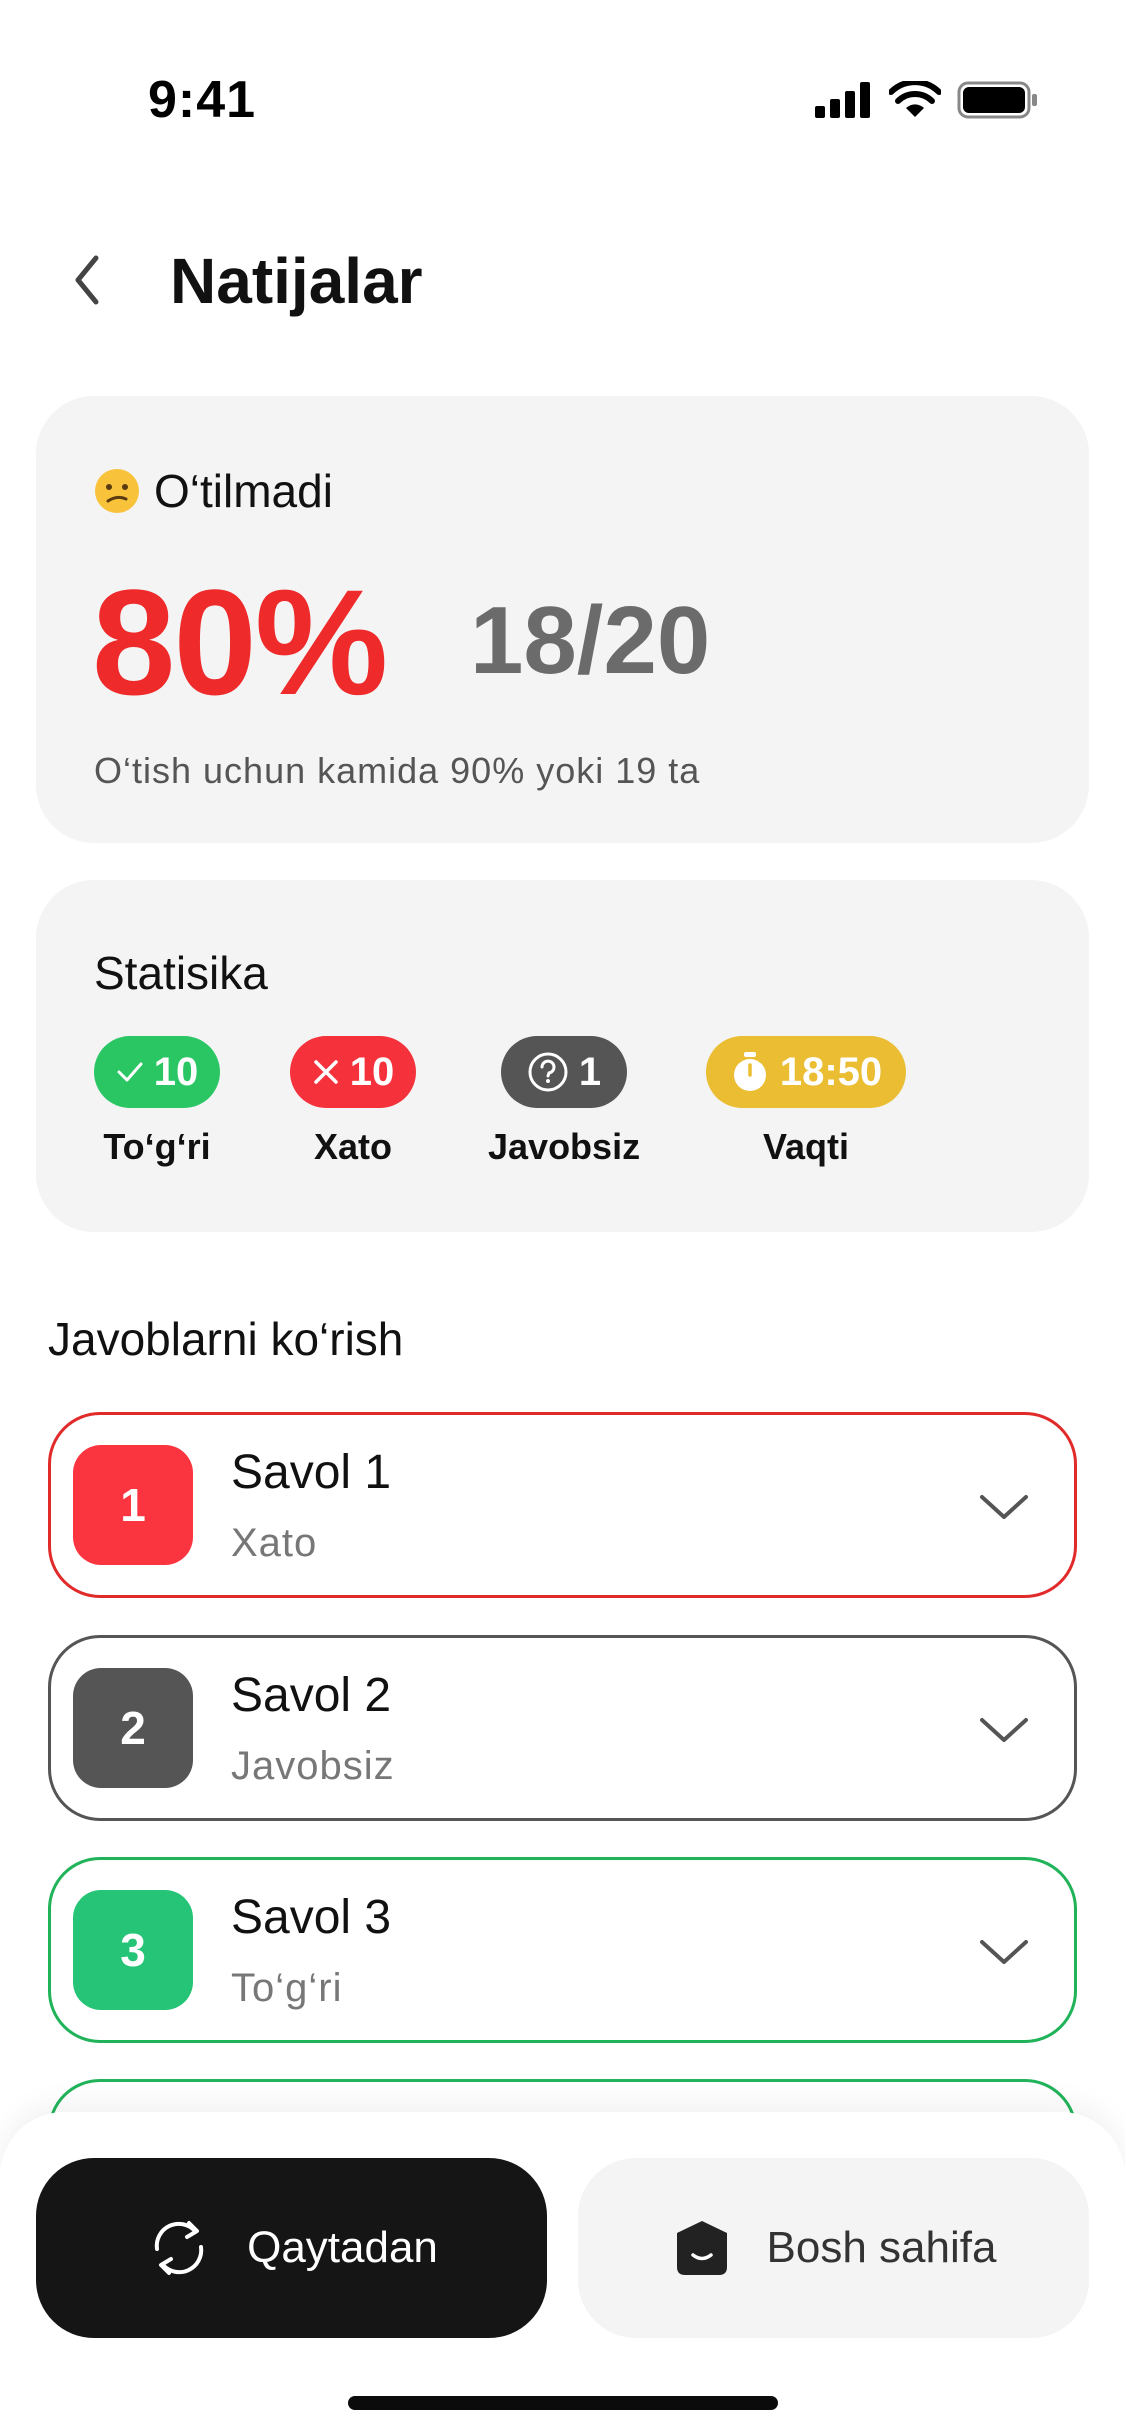 Image resolution: width=1125 pixels, height=2436 pixels. I want to click on header: Natijalar, so click(562, 280).